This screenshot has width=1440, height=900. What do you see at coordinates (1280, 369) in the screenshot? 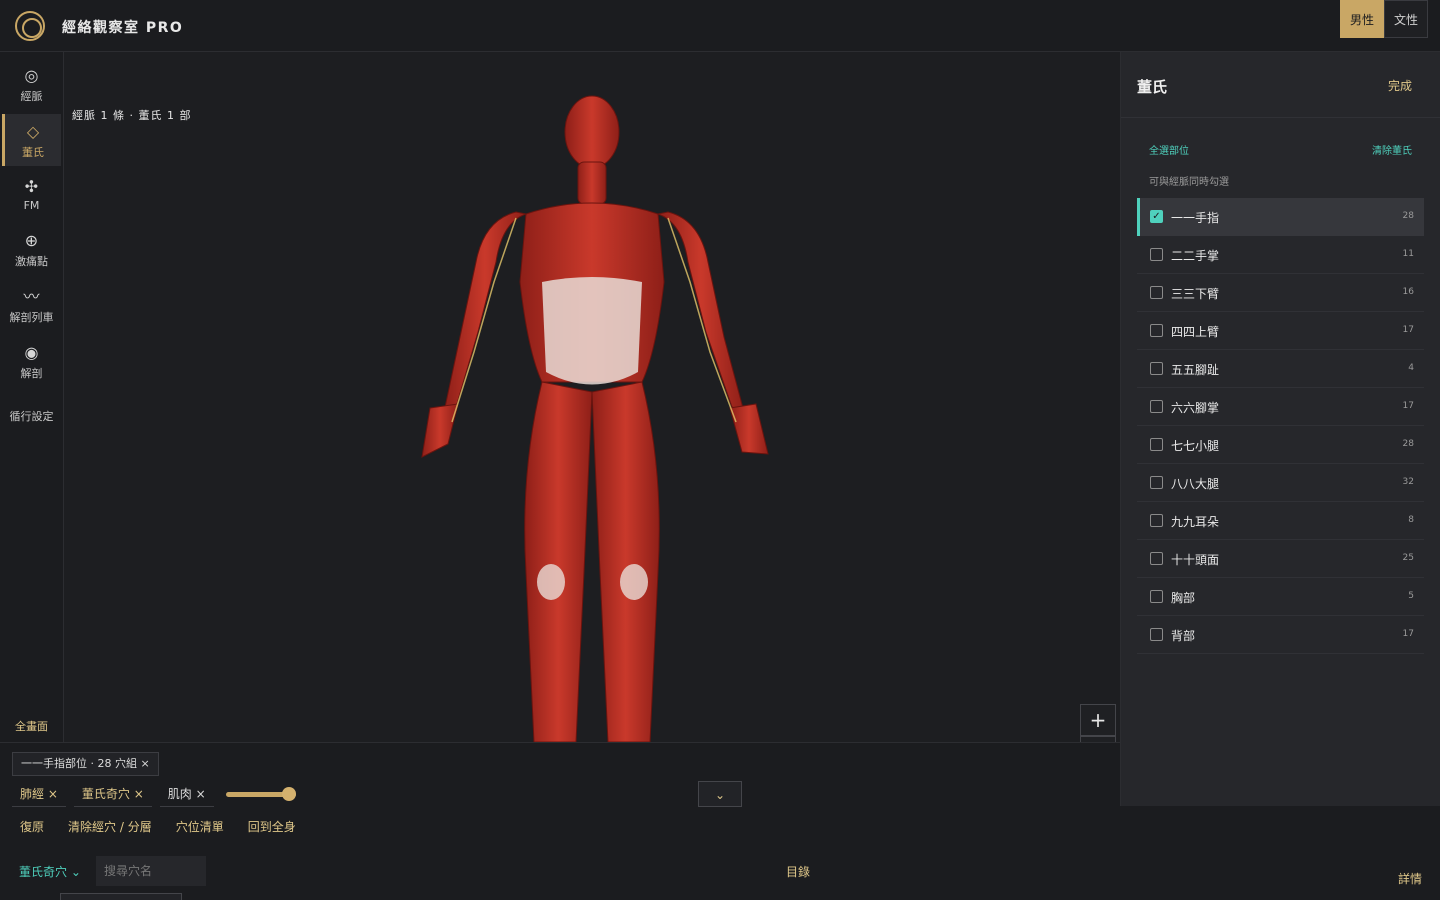
I see `list-item: 五五腳趾 4` at bounding box center [1280, 369].